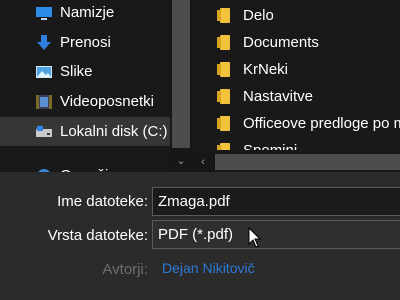  I want to click on nav-item-local-disk: Lokalni disk (C:), so click(85, 131).